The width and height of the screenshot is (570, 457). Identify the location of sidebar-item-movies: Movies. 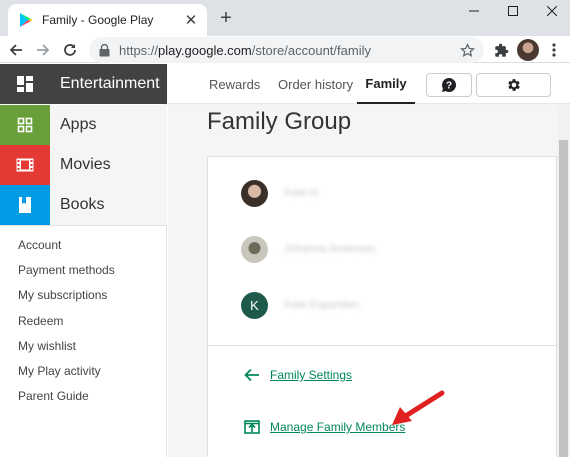
(83, 165).